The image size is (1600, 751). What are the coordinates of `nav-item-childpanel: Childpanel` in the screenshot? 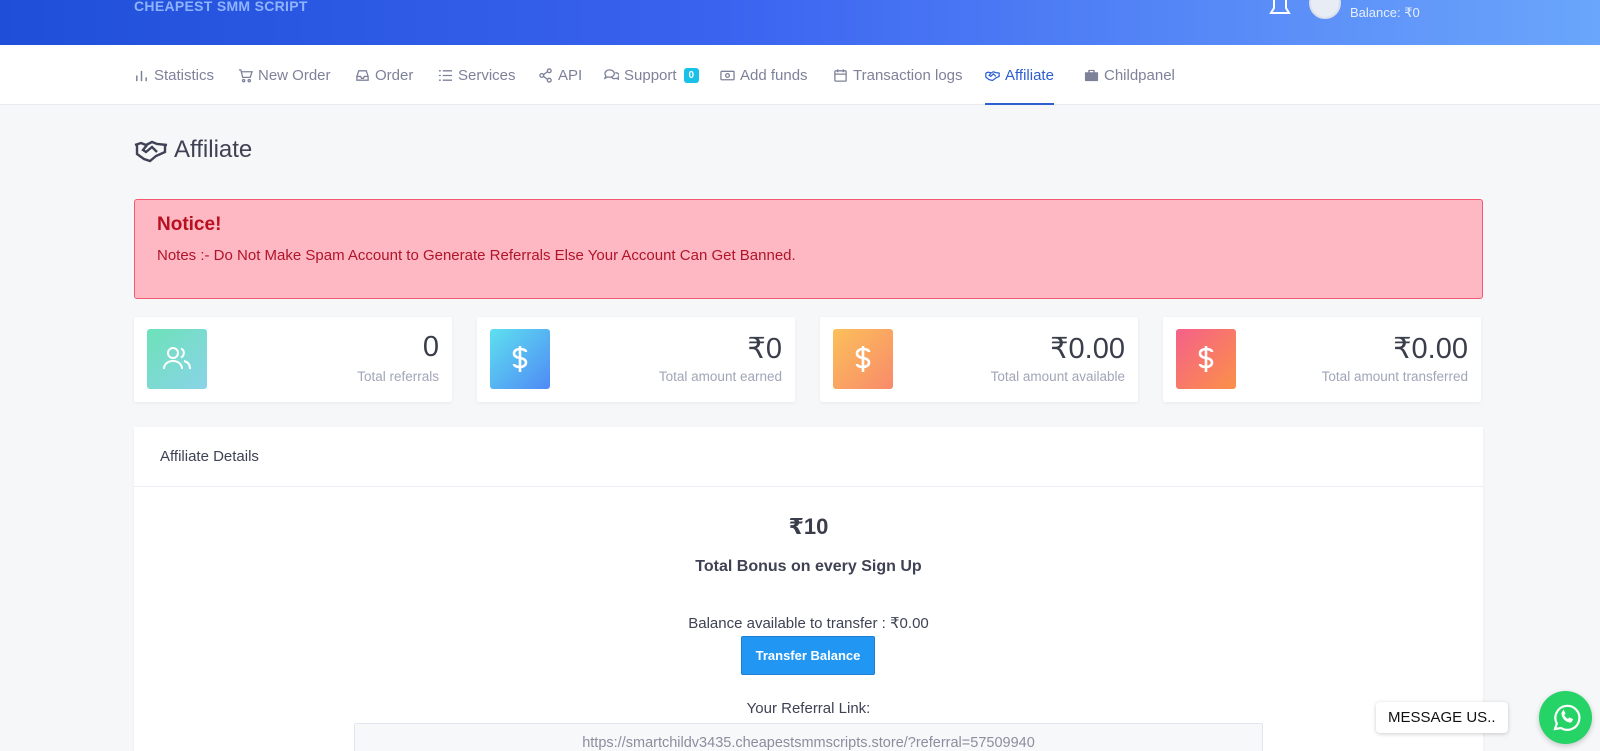 It's located at (1129, 75).